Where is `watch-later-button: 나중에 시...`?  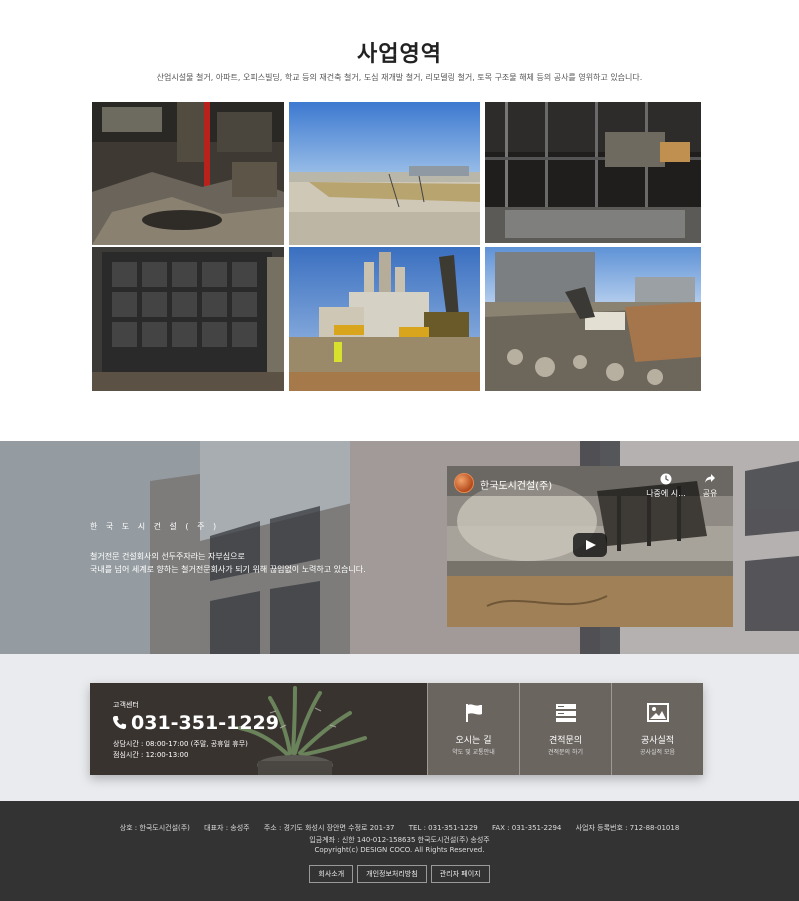
watch-later-button: 나중에 시... is located at coordinates (666, 486).